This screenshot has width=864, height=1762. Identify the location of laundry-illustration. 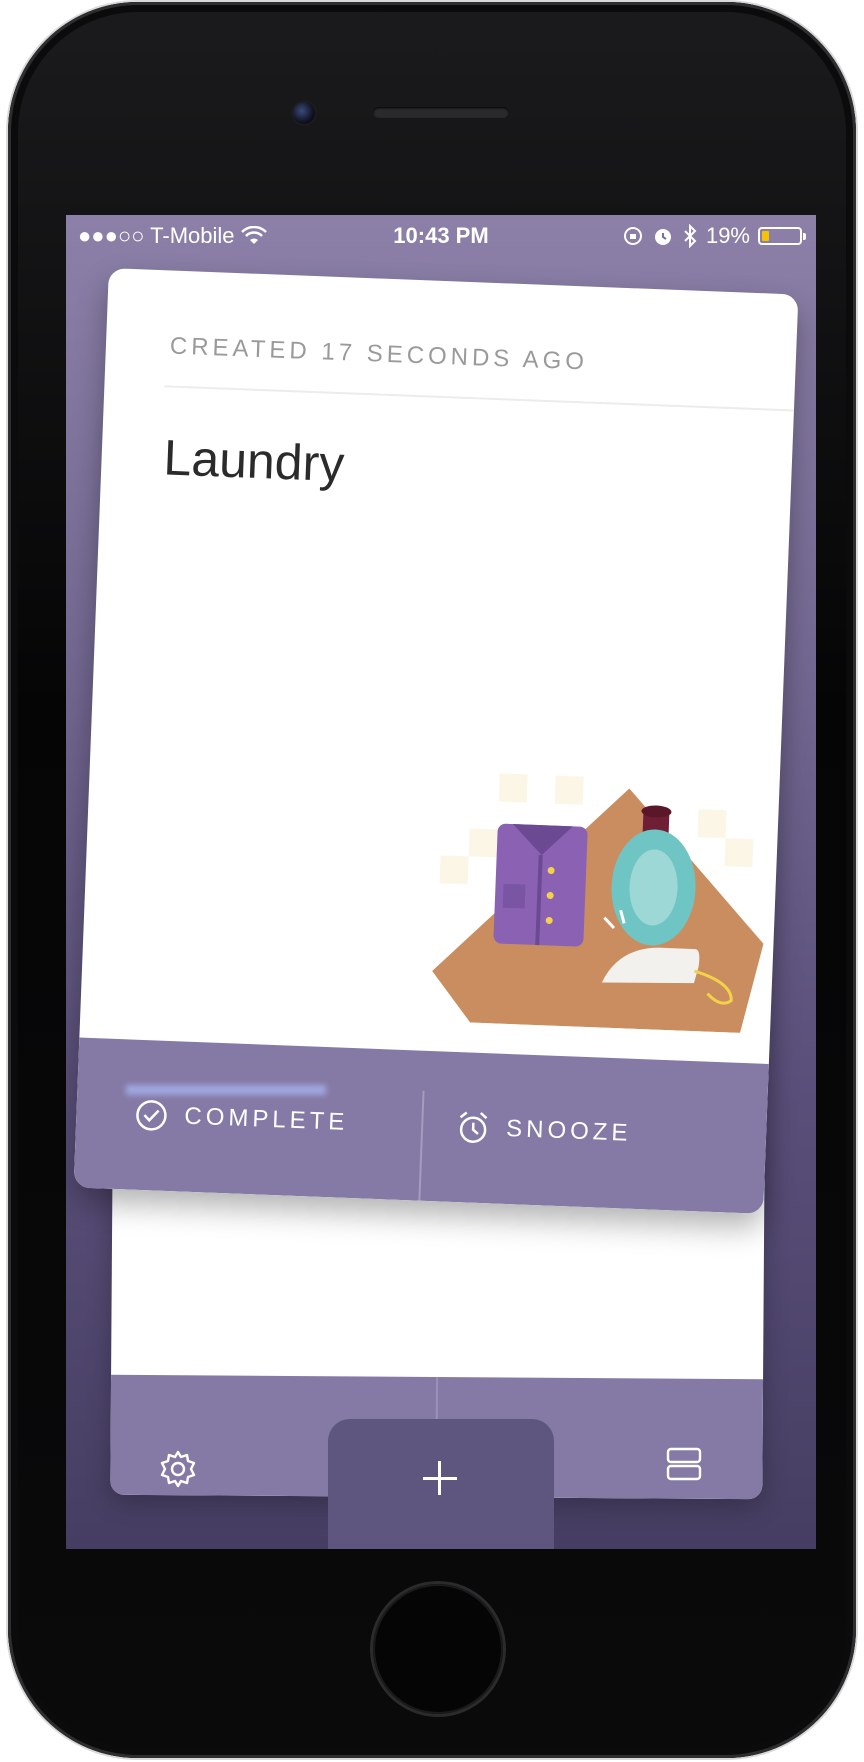
(598, 903).